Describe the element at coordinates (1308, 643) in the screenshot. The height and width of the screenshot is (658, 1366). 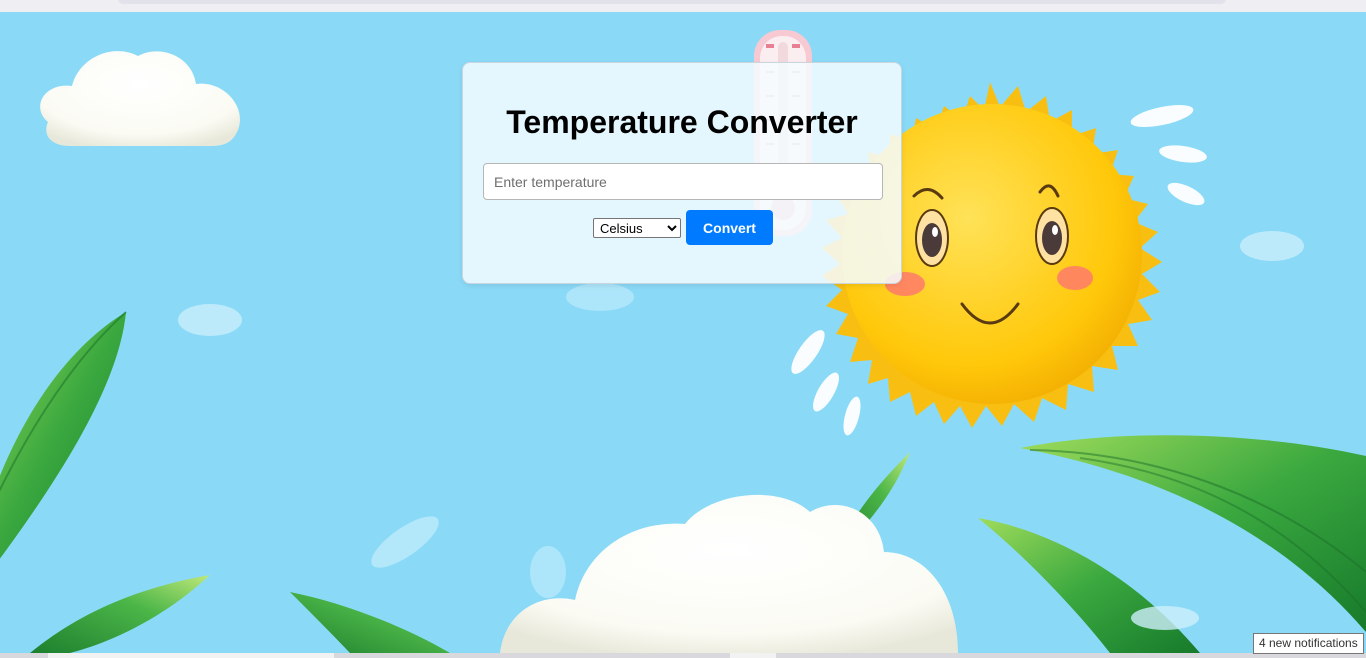
I see `notifications-tooltip: 4 new notifications` at that location.